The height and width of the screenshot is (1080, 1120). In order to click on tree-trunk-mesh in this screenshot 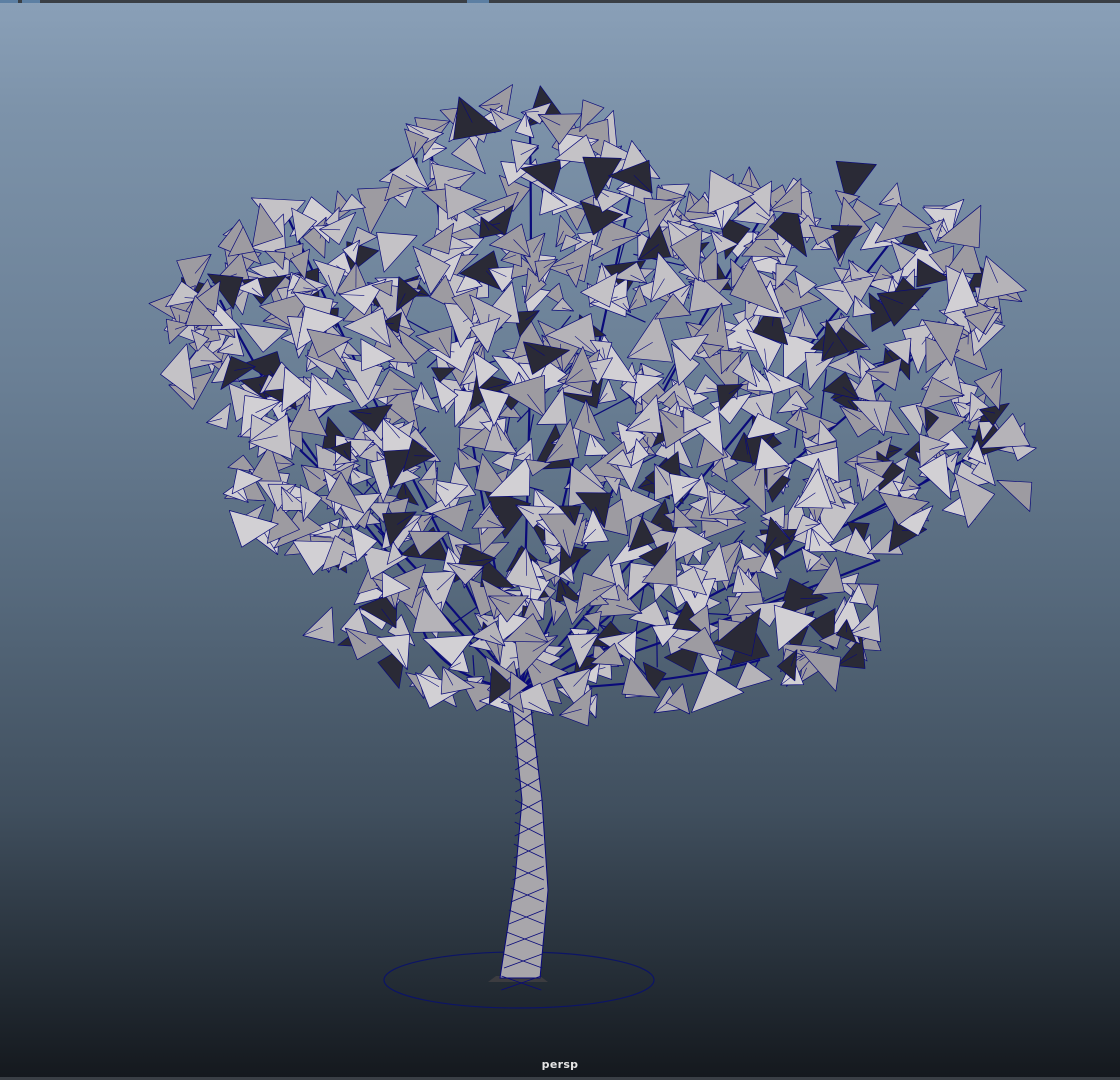, I will do `click(524, 834)`.